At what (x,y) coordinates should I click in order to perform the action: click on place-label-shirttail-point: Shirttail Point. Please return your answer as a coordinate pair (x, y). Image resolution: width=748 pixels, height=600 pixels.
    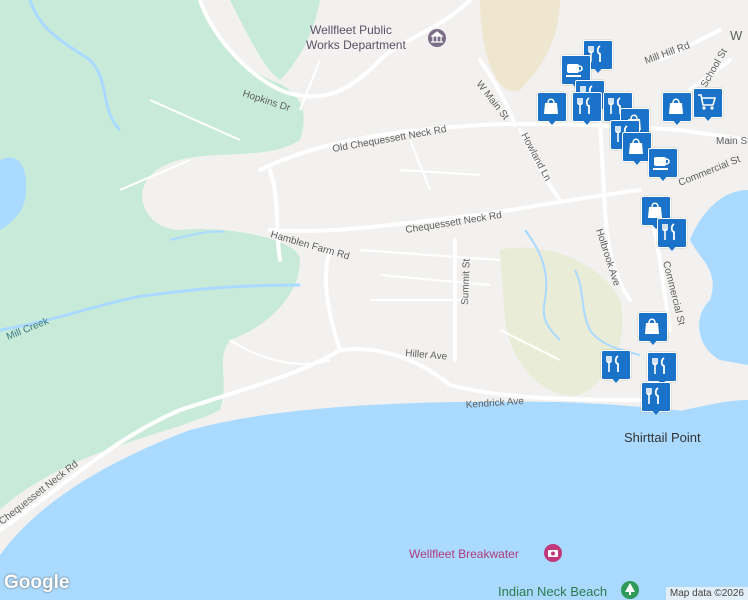
    Looking at the image, I should click on (662, 437).